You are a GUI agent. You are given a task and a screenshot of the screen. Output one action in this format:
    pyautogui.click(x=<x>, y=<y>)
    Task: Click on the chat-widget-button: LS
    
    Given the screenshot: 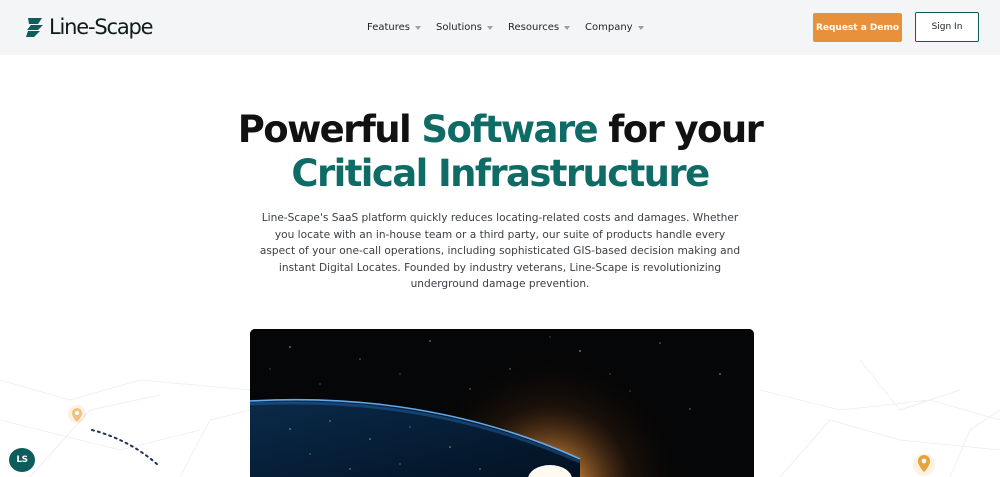 What is the action you would take?
    pyautogui.click(x=22, y=460)
    